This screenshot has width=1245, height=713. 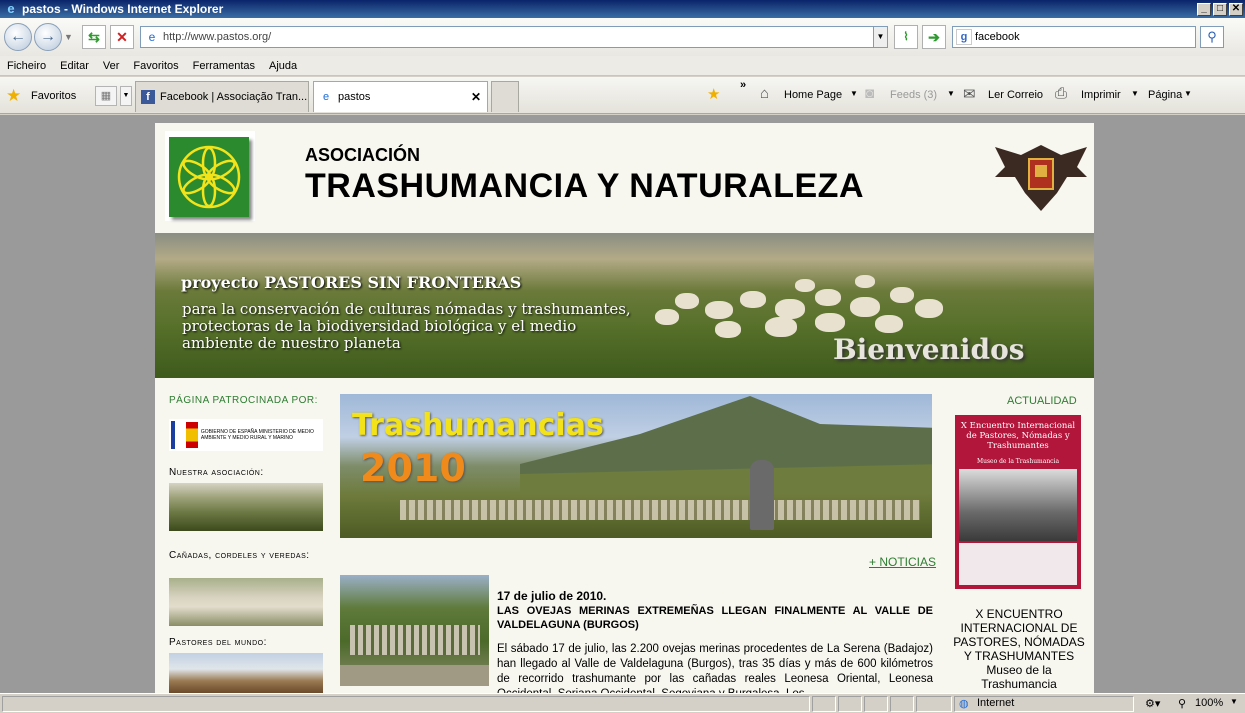 I want to click on encuentro-museum: Museo de la Trashumancia, so click(x=1019, y=677).